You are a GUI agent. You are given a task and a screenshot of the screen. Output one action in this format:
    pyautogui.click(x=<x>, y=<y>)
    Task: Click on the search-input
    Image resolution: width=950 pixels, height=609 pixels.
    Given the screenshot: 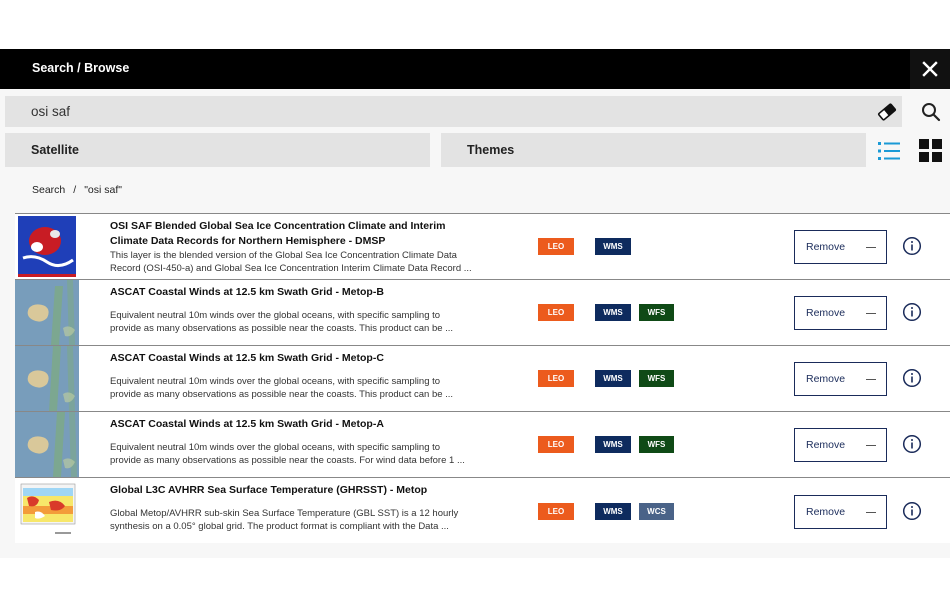 What is the action you would take?
    pyautogui.click(x=435, y=111)
    